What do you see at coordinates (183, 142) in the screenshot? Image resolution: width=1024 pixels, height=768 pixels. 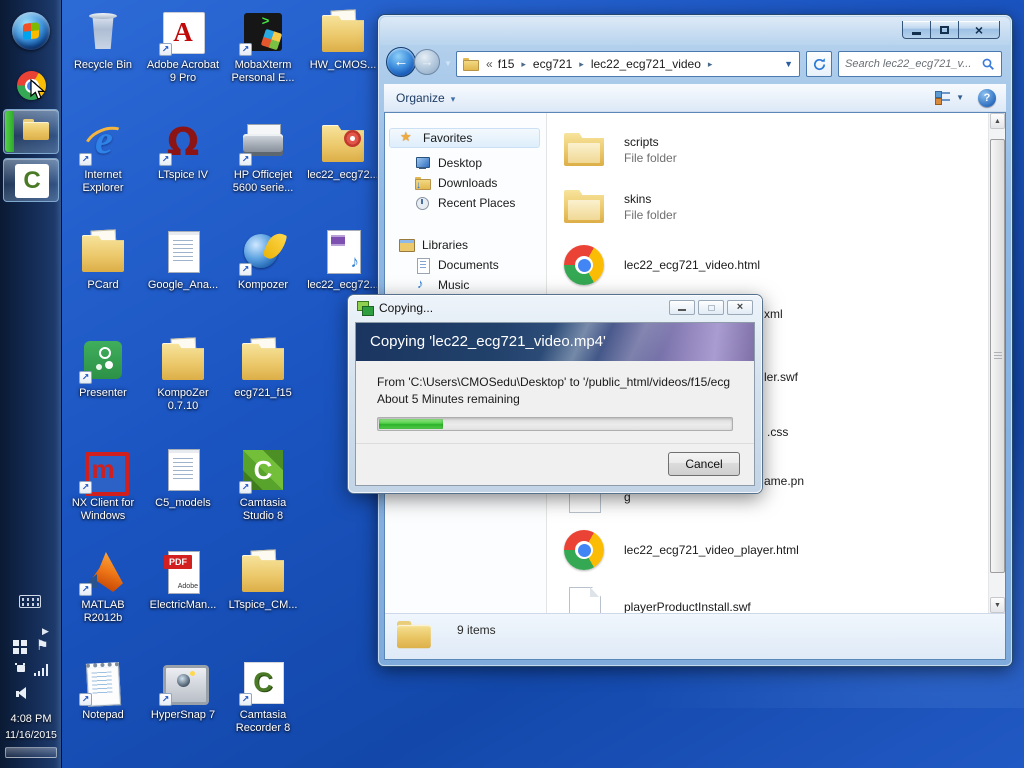 I see `ltspice-icon: ↗` at bounding box center [183, 142].